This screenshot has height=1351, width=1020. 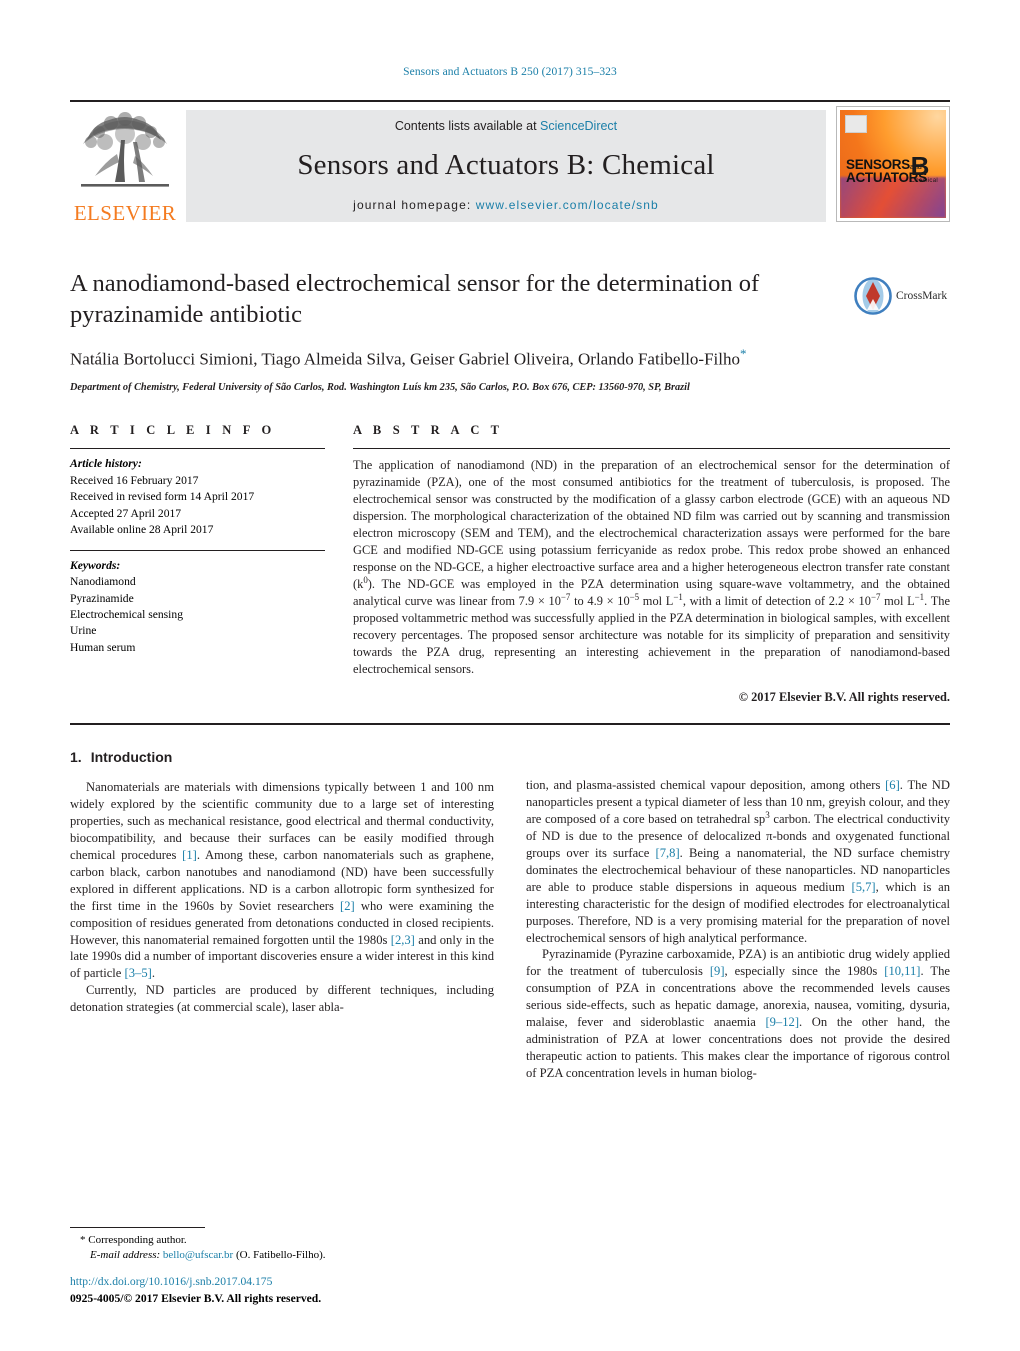 What do you see at coordinates (428, 430) in the screenshot?
I see `abstract-heading: A B S T R A C T` at bounding box center [428, 430].